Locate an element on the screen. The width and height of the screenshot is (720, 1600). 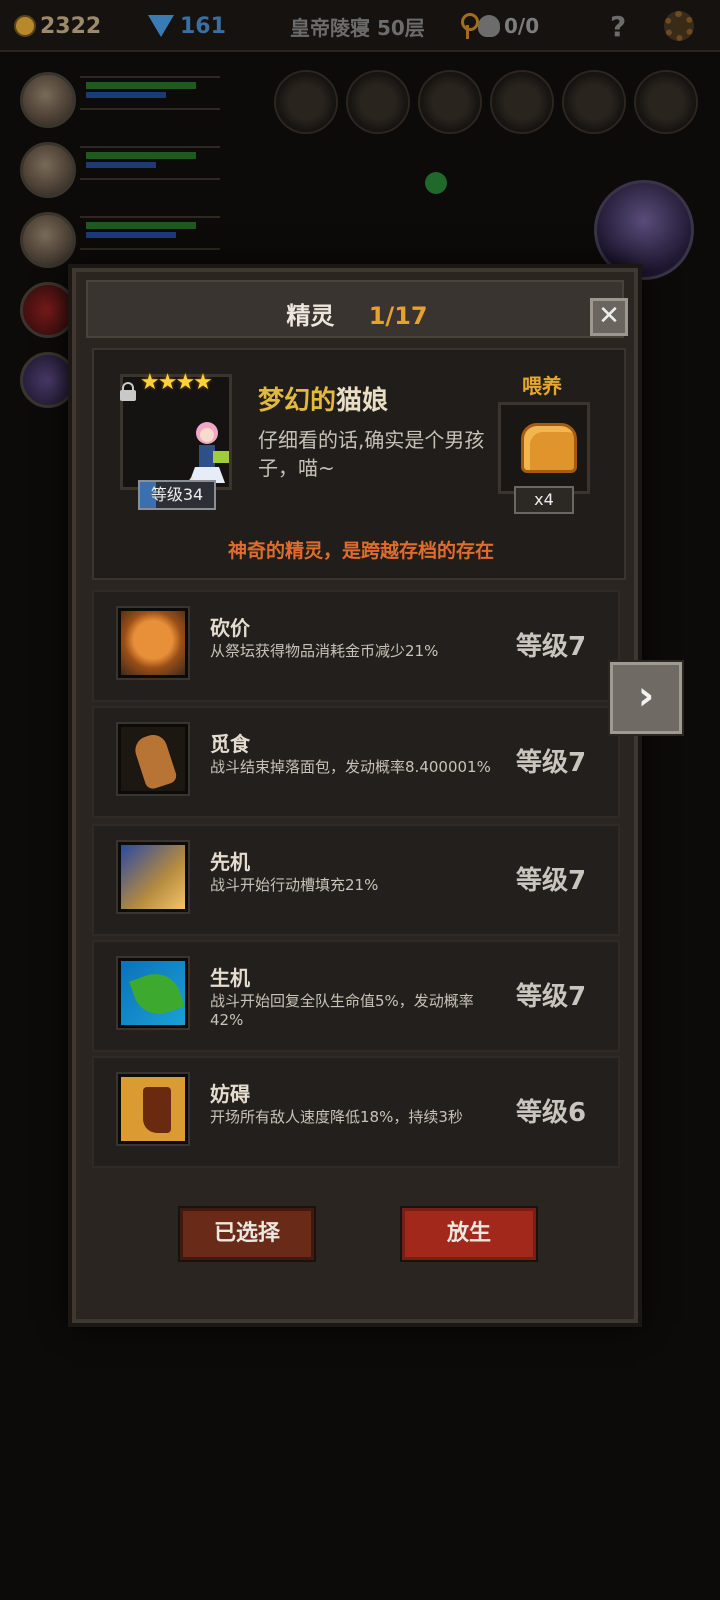
dialog-header: 精灵 1/17 ✕ is located at coordinates (357, 309).